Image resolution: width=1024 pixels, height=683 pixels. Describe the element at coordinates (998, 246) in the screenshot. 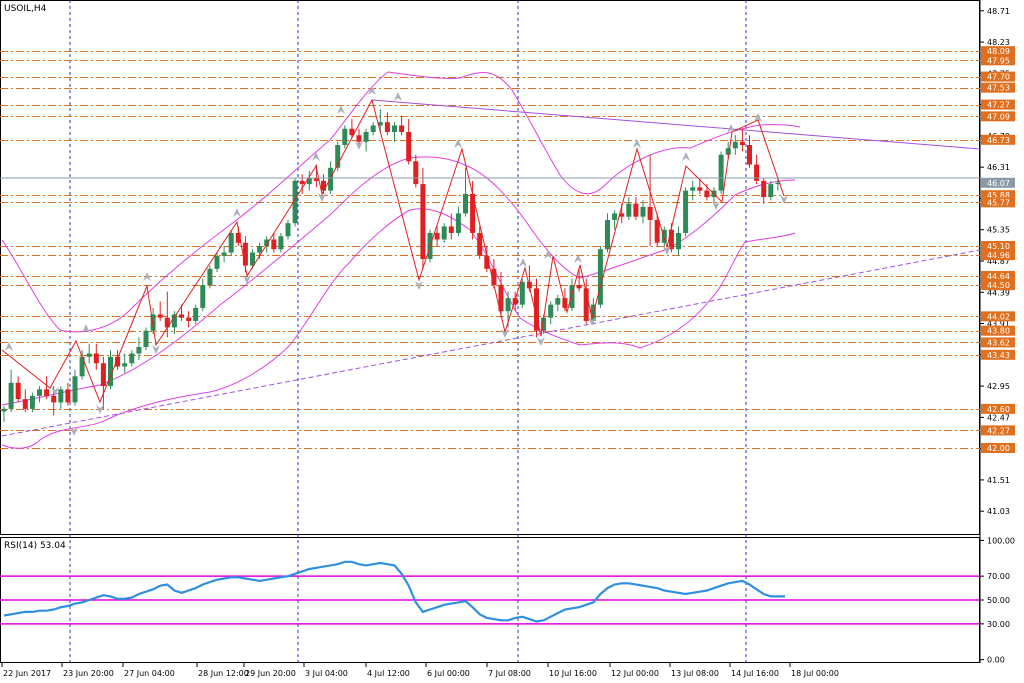

I see `level-tag-label: 45.10` at that location.